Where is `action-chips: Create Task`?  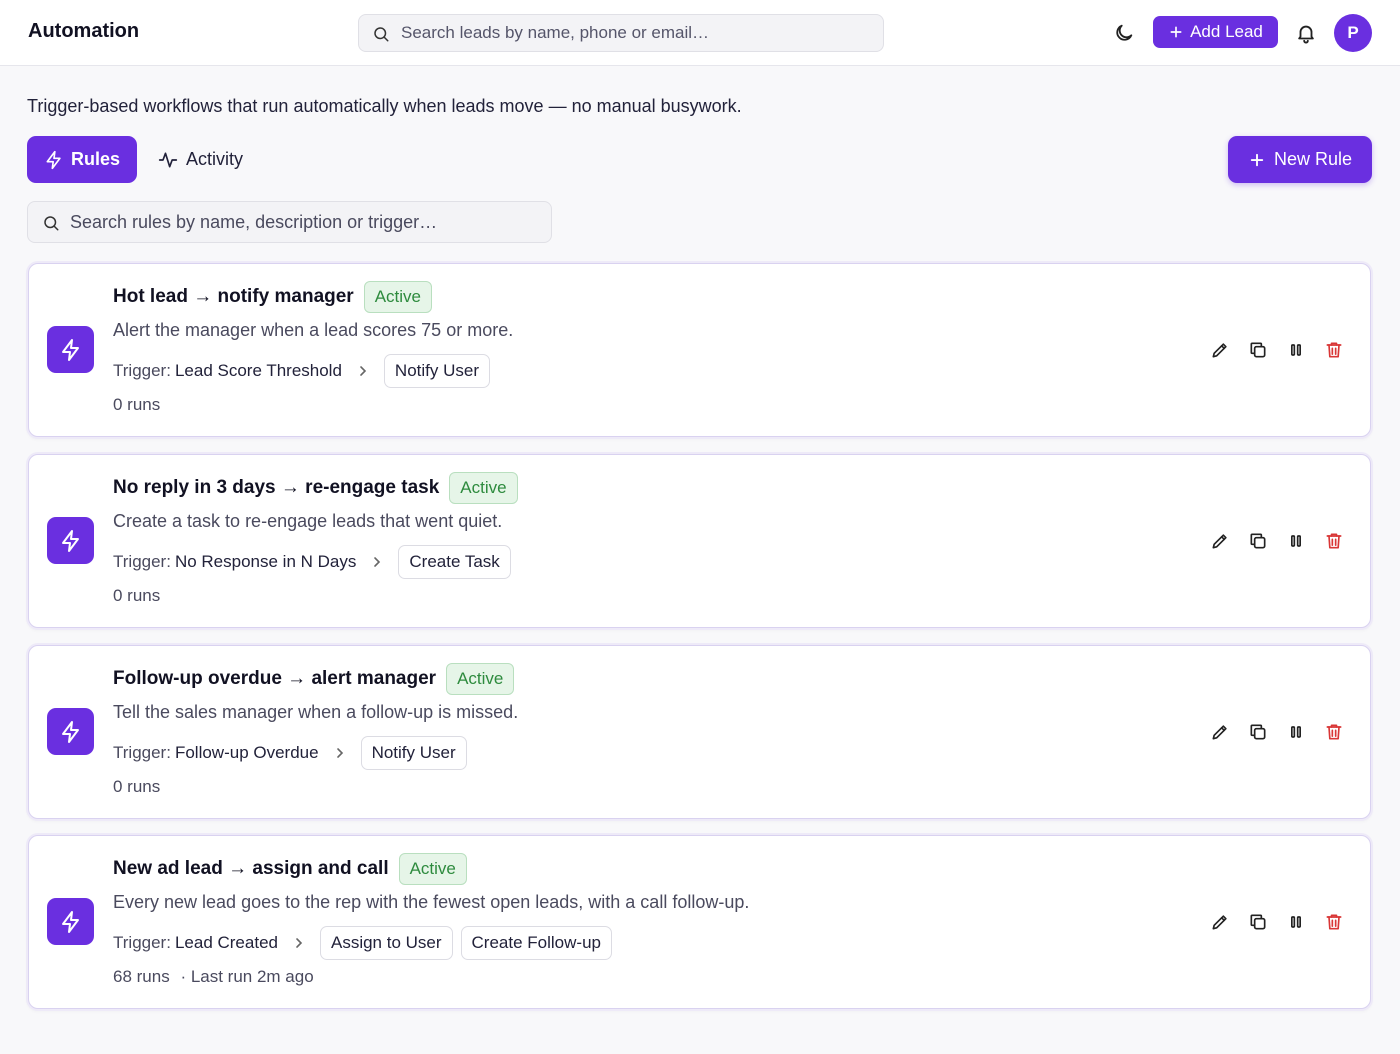
action-chips: Create Task is located at coordinates (454, 562).